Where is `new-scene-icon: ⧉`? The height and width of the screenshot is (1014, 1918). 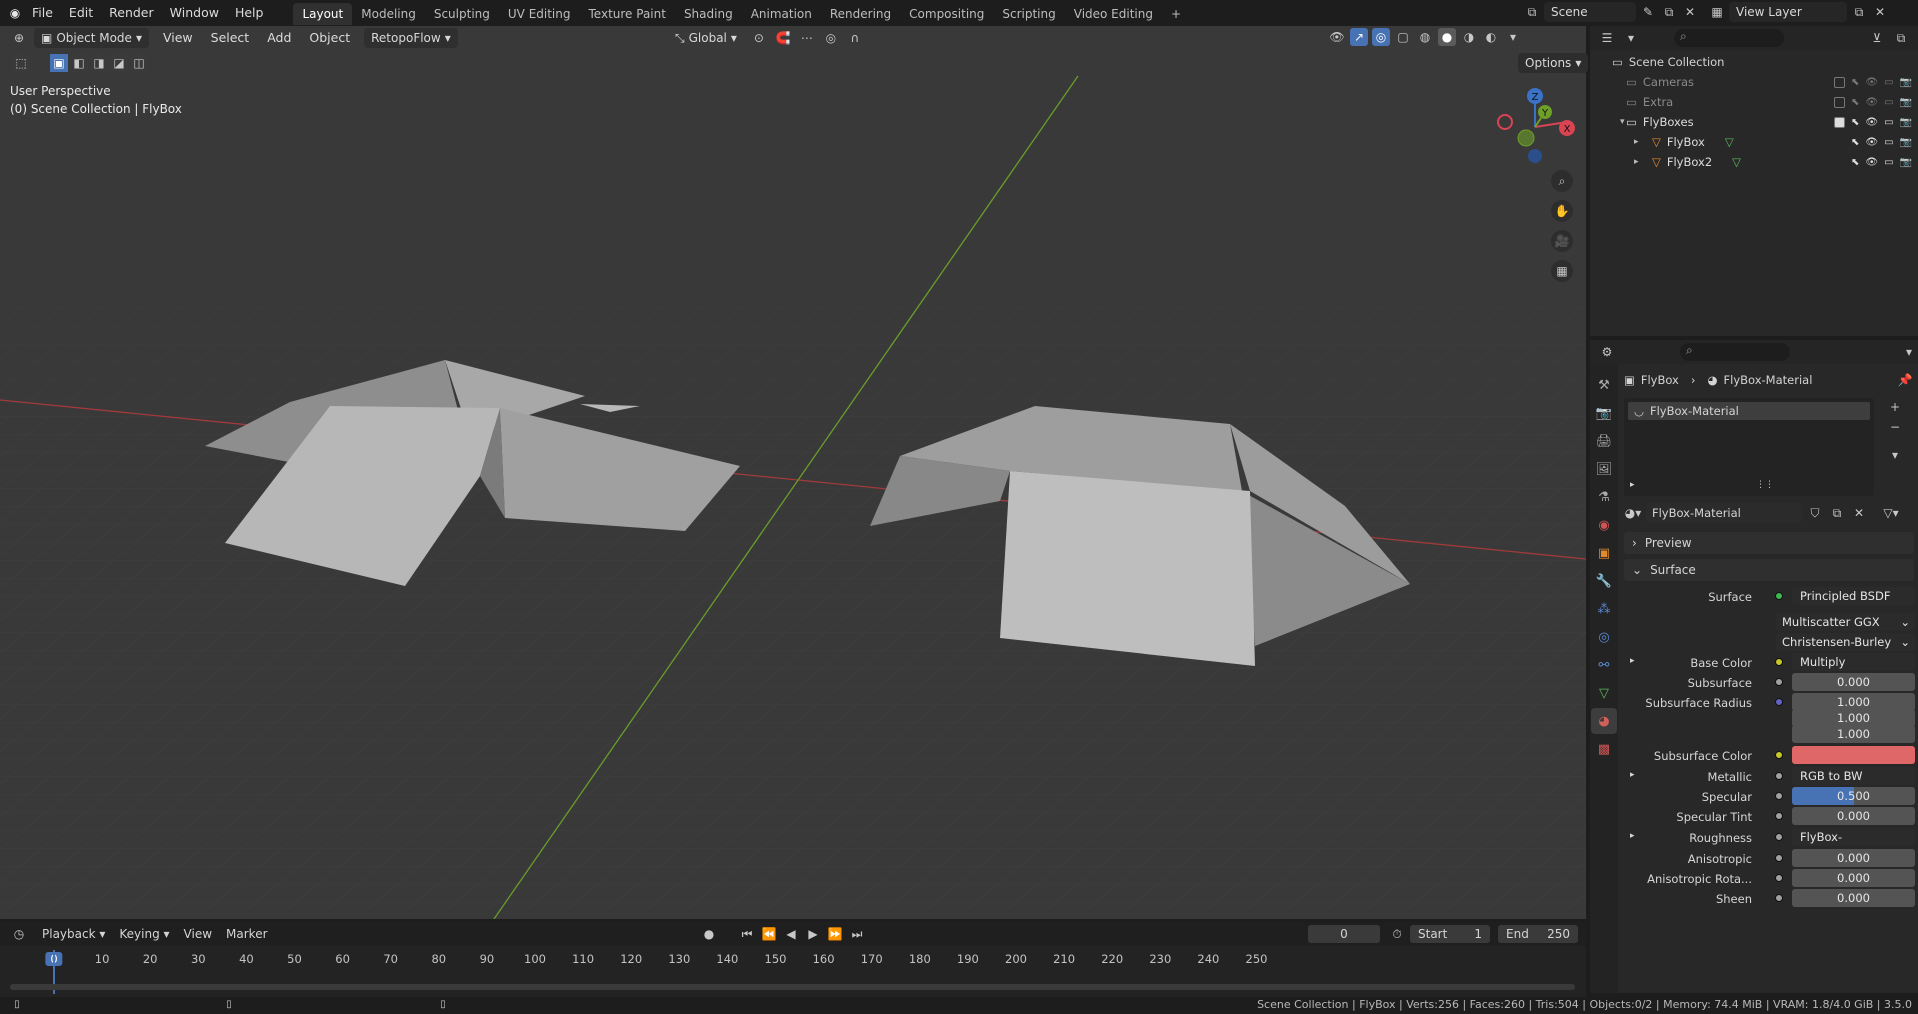
new-scene-icon: ⧉ is located at coordinates (1669, 12).